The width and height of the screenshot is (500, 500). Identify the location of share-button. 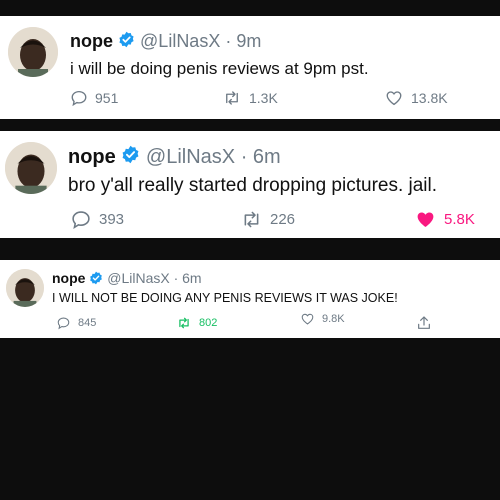
(424, 323).